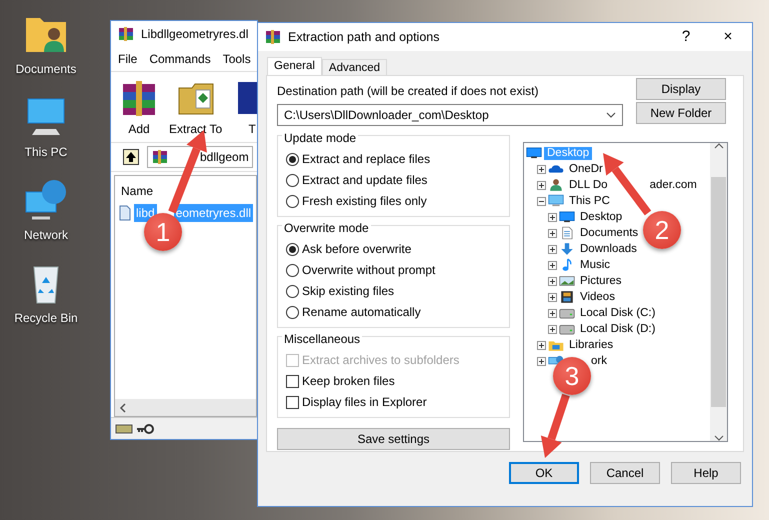  Describe the element at coordinates (145, 428) in the screenshot. I see `key-icon` at that location.